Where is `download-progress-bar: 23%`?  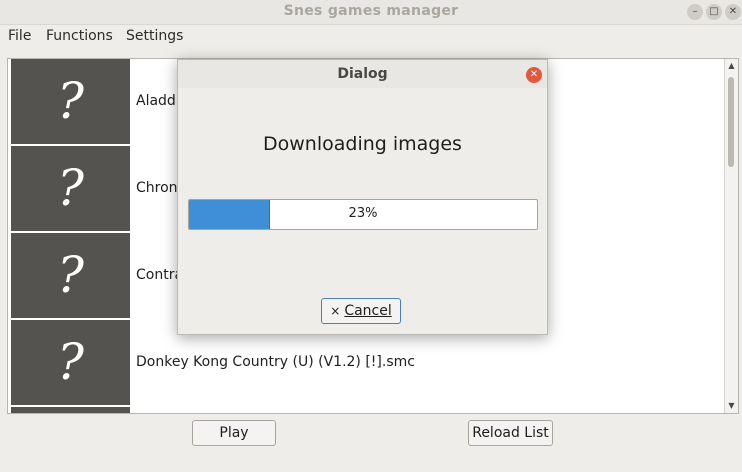
download-progress-bar: 23% is located at coordinates (363, 214).